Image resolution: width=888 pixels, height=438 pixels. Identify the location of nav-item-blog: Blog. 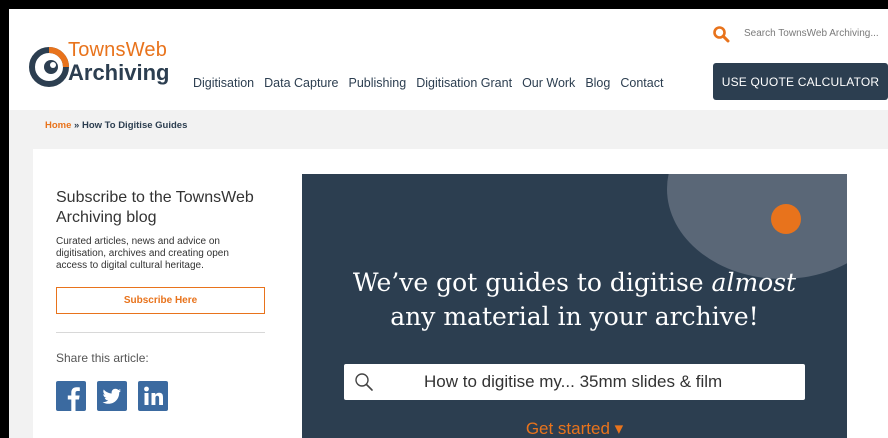
(597, 83).